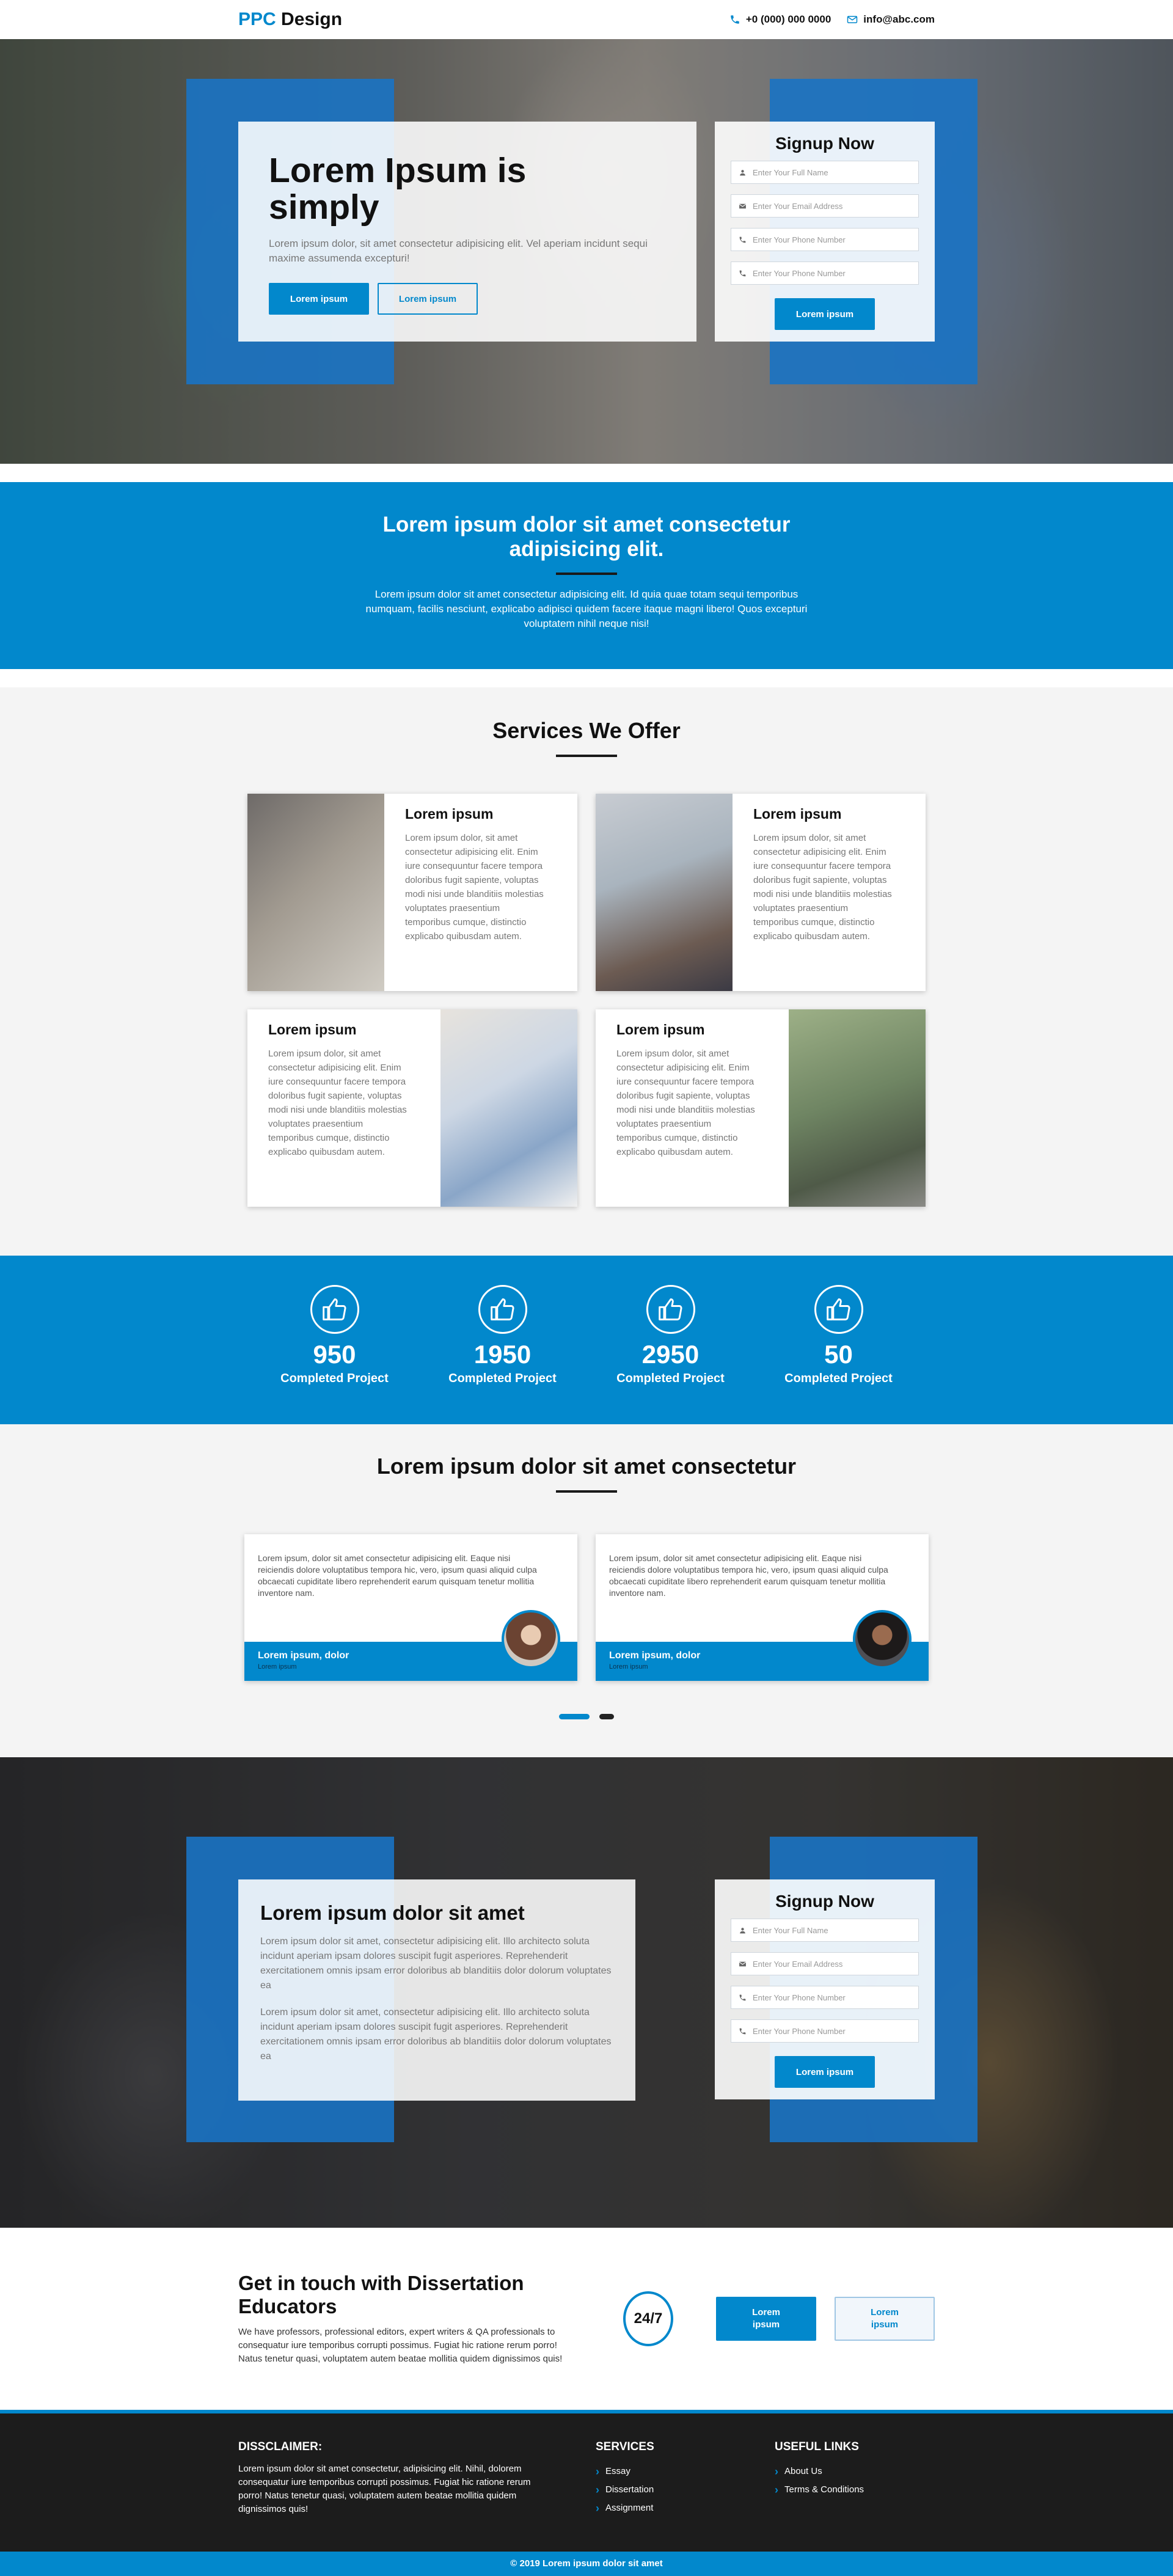 The image size is (1173, 2576). I want to click on phone-number: +0 (000) 000 0000, so click(788, 19).